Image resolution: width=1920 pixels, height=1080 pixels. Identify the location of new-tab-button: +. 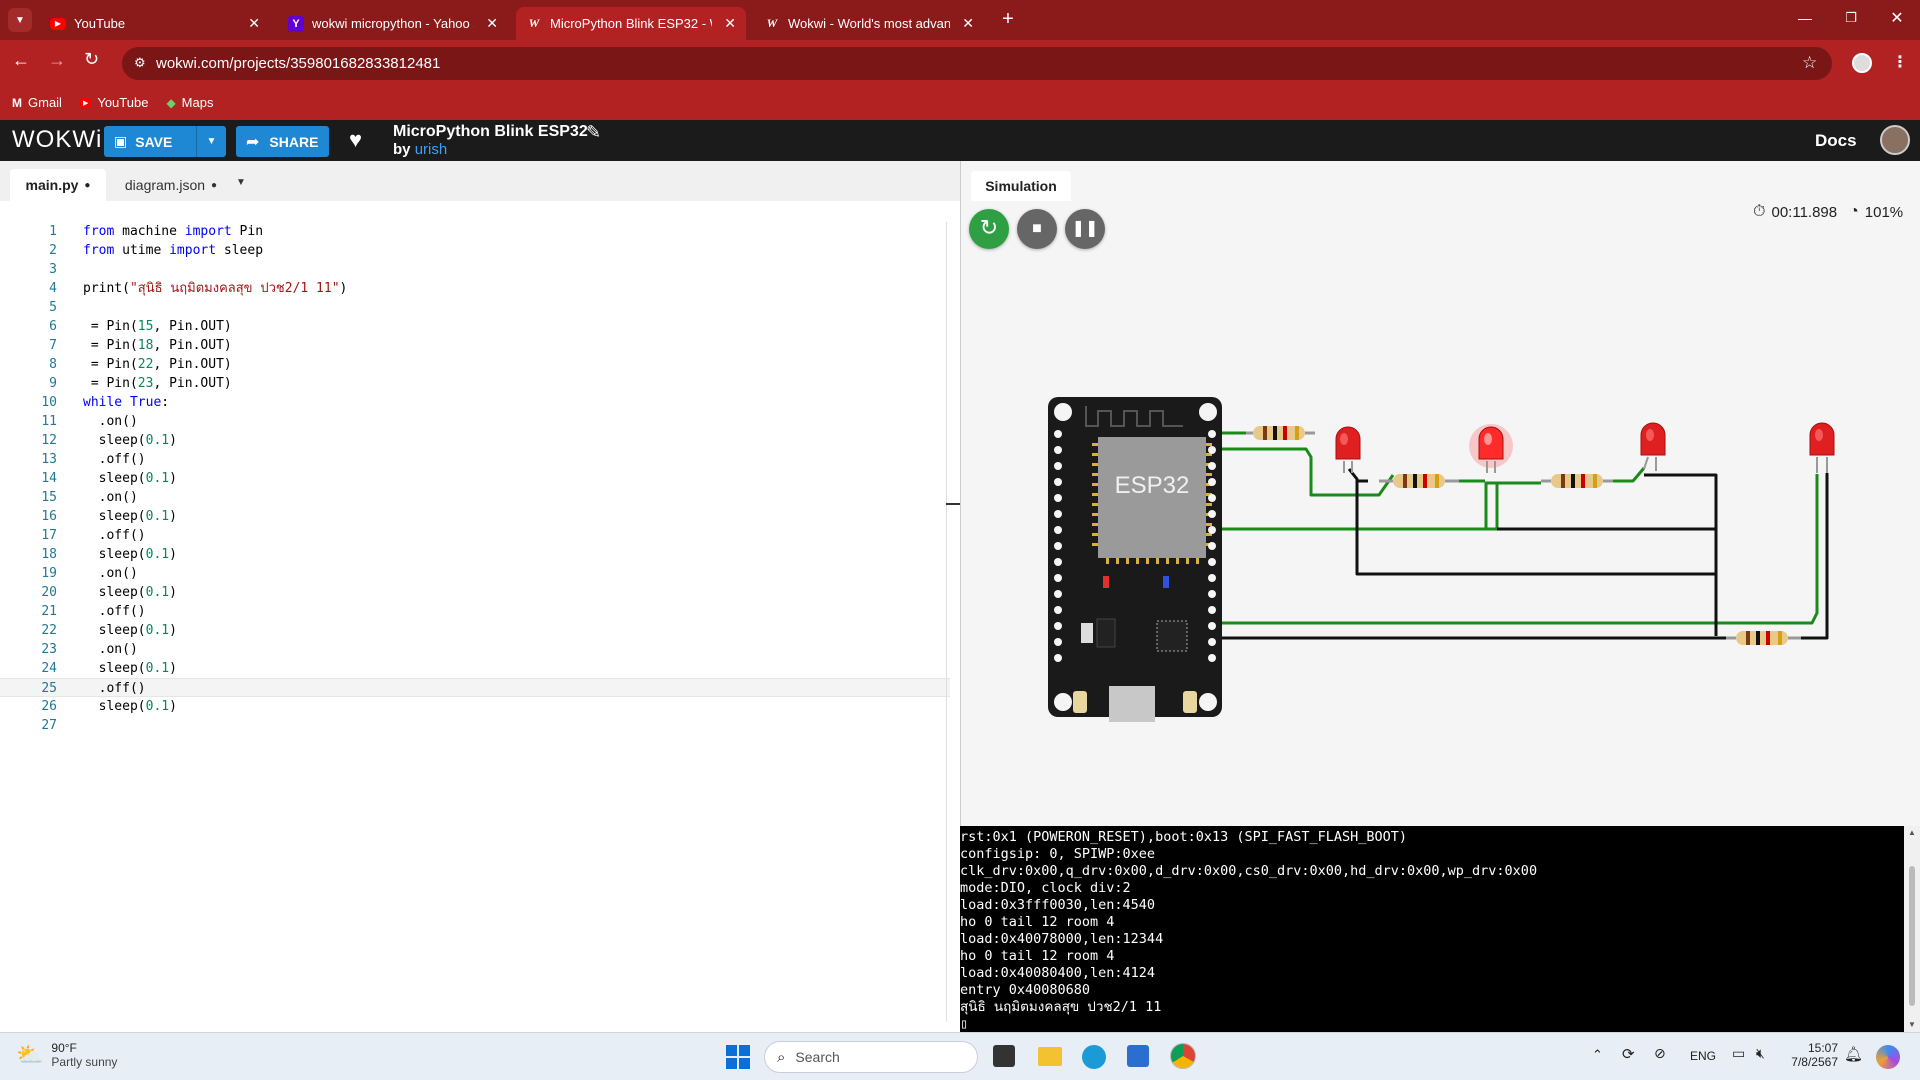
(1008, 20).